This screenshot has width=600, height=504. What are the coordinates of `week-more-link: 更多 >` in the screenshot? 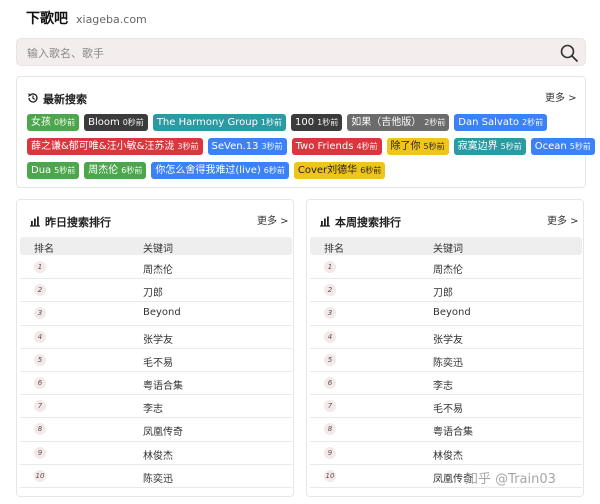 It's located at (563, 219).